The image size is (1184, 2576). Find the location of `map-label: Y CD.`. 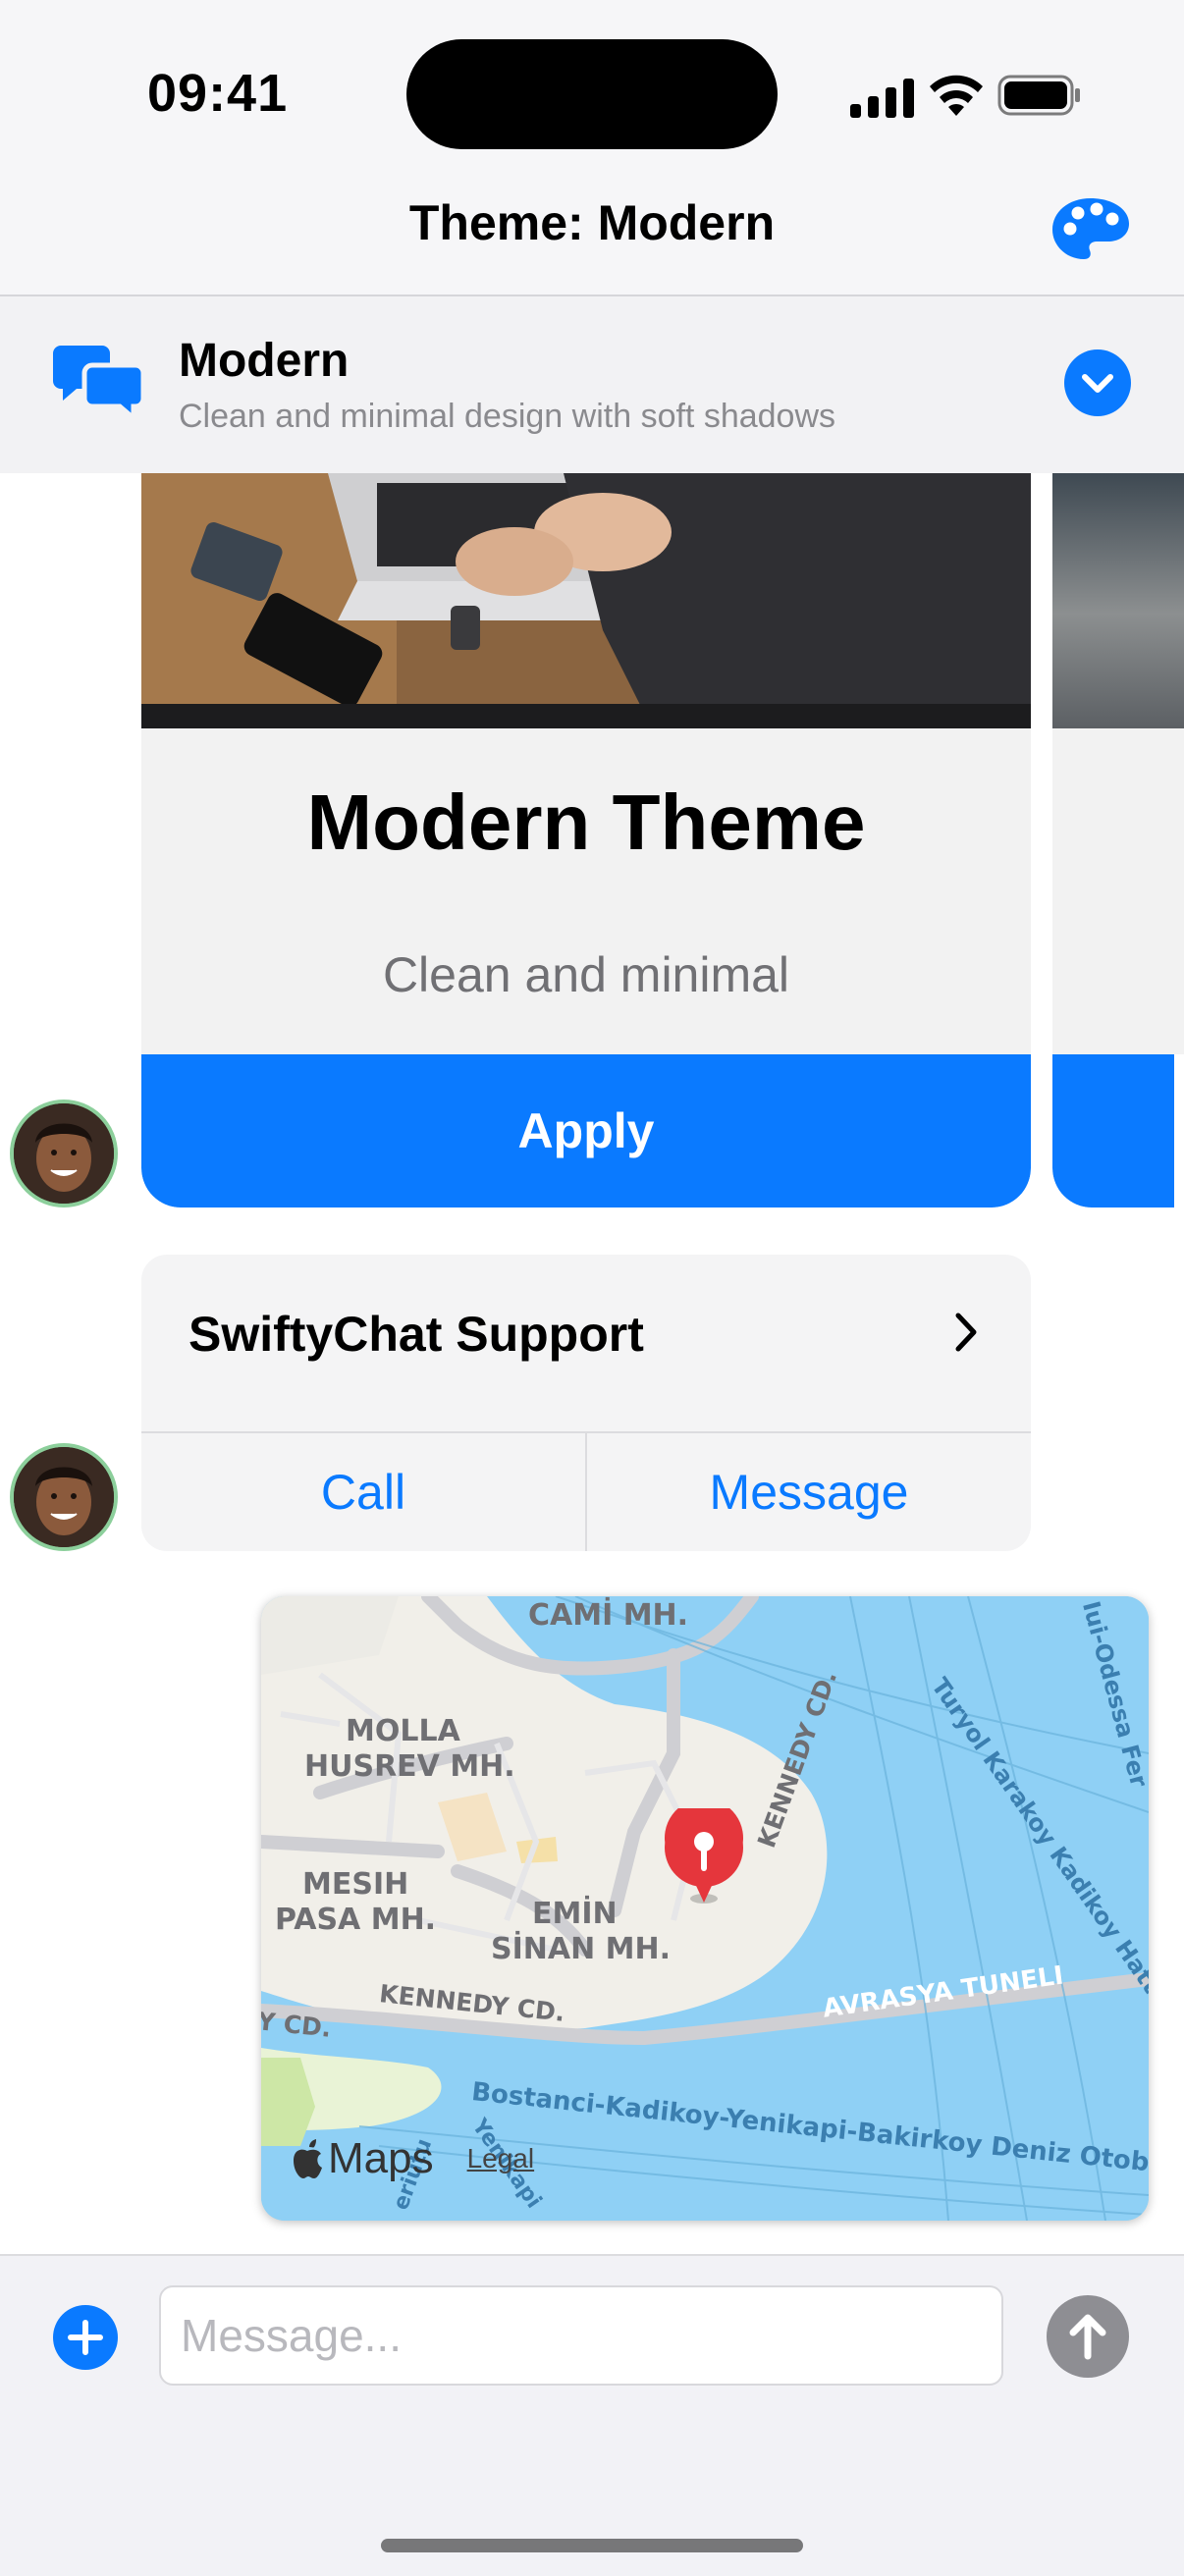

map-label: Y CD. is located at coordinates (297, 2025).